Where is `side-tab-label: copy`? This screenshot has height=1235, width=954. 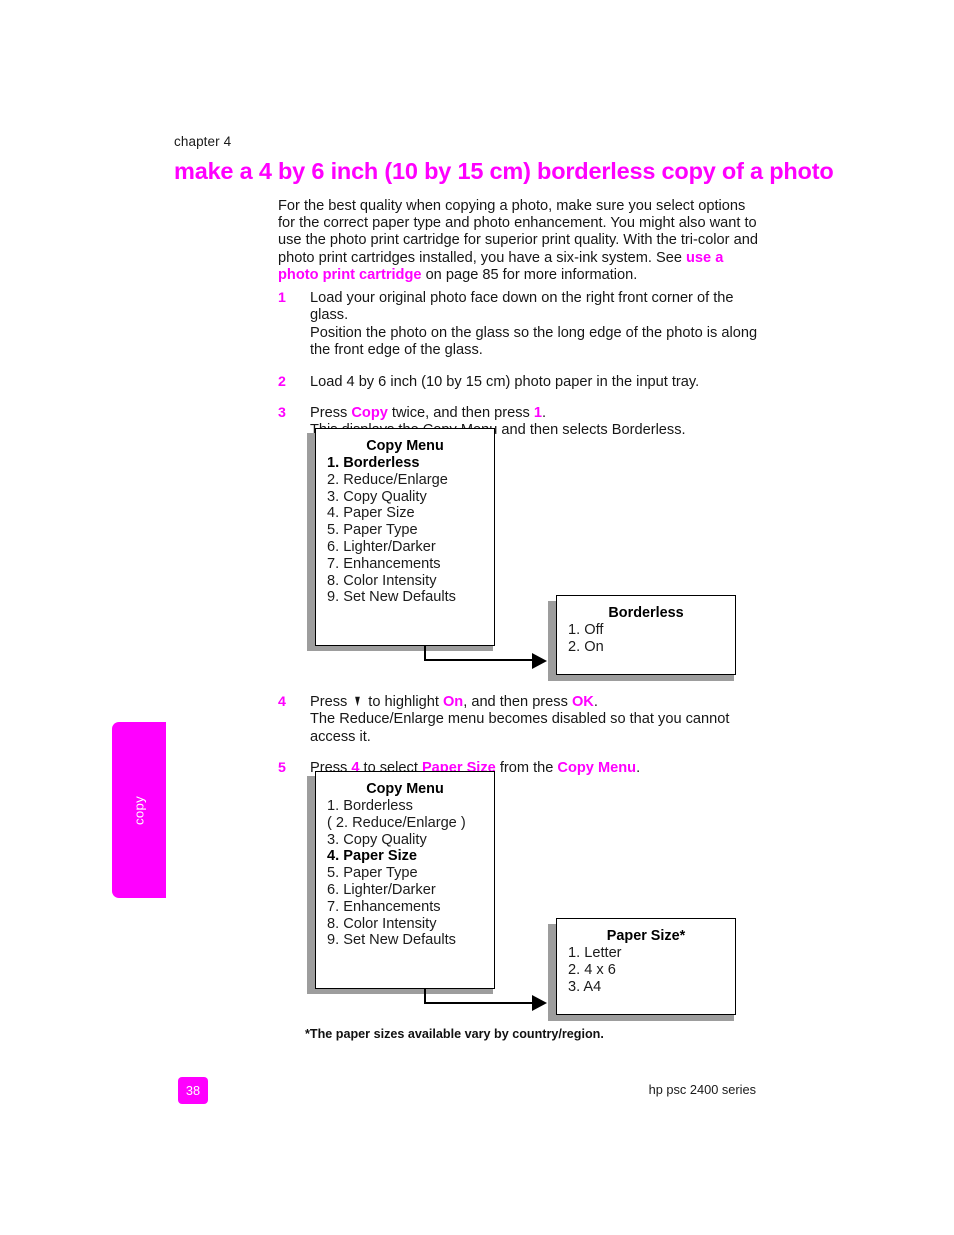
side-tab-label: copy is located at coordinates (139, 810).